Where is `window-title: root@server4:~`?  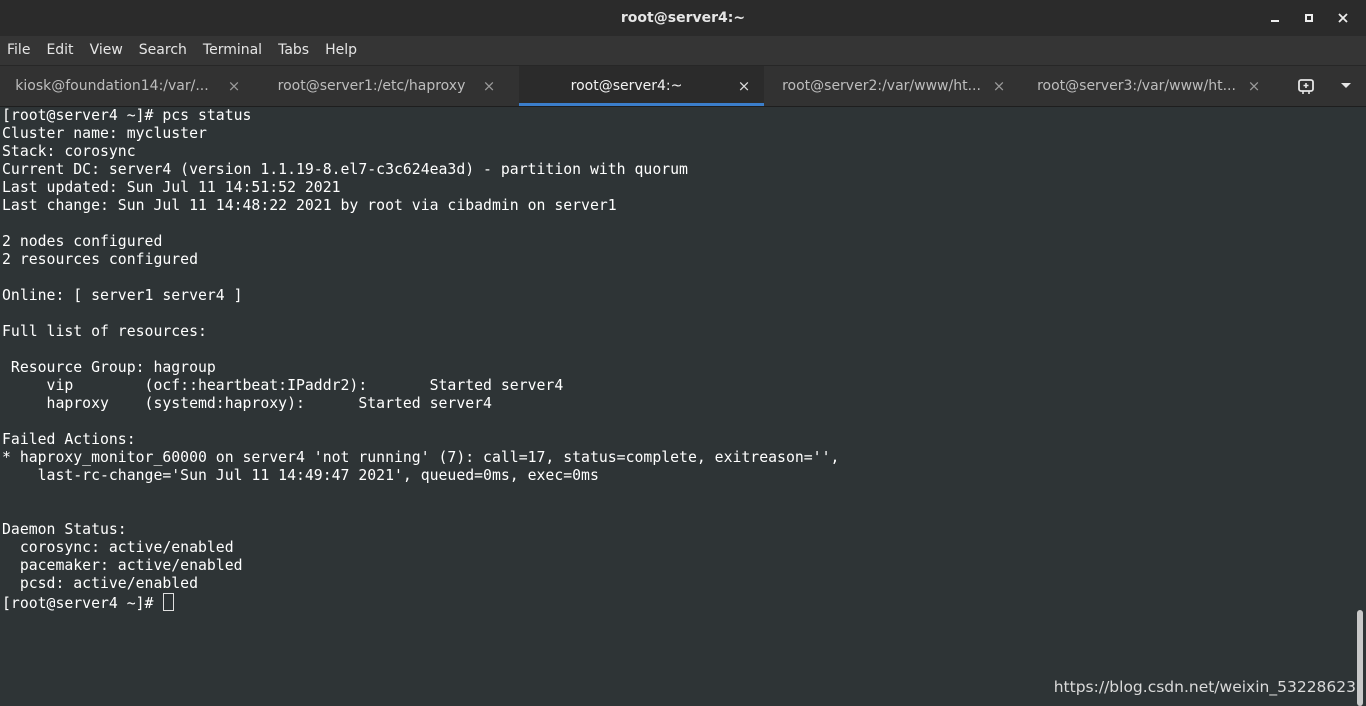 window-title: root@server4:~ is located at coordinates (683, 18).